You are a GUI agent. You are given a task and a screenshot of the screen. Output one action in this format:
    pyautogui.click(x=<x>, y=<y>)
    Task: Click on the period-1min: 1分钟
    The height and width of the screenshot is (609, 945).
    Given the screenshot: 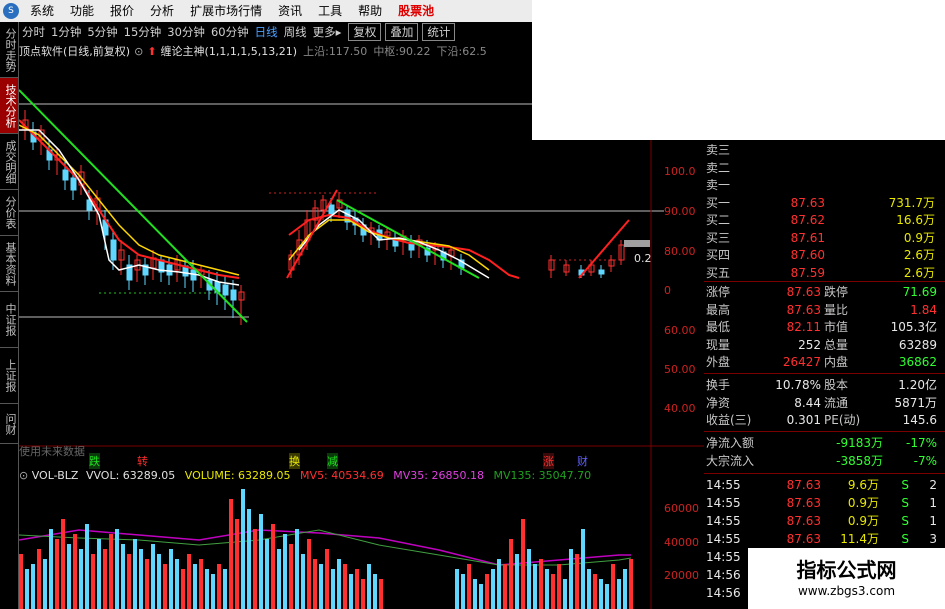 What is the action you would take?
    pyautogui.click(x=66, y=32)
    